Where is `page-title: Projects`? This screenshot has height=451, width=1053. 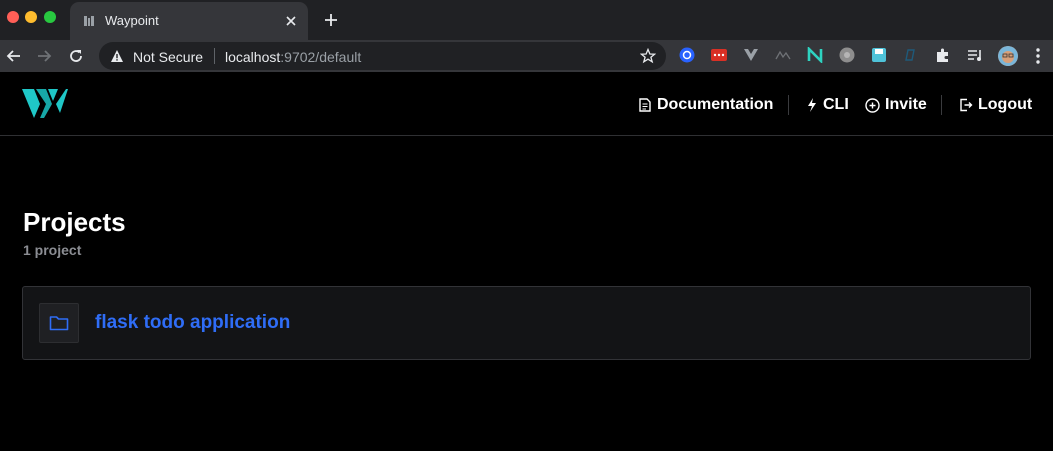
page-title: Projects is located at coordinates (74, 222).